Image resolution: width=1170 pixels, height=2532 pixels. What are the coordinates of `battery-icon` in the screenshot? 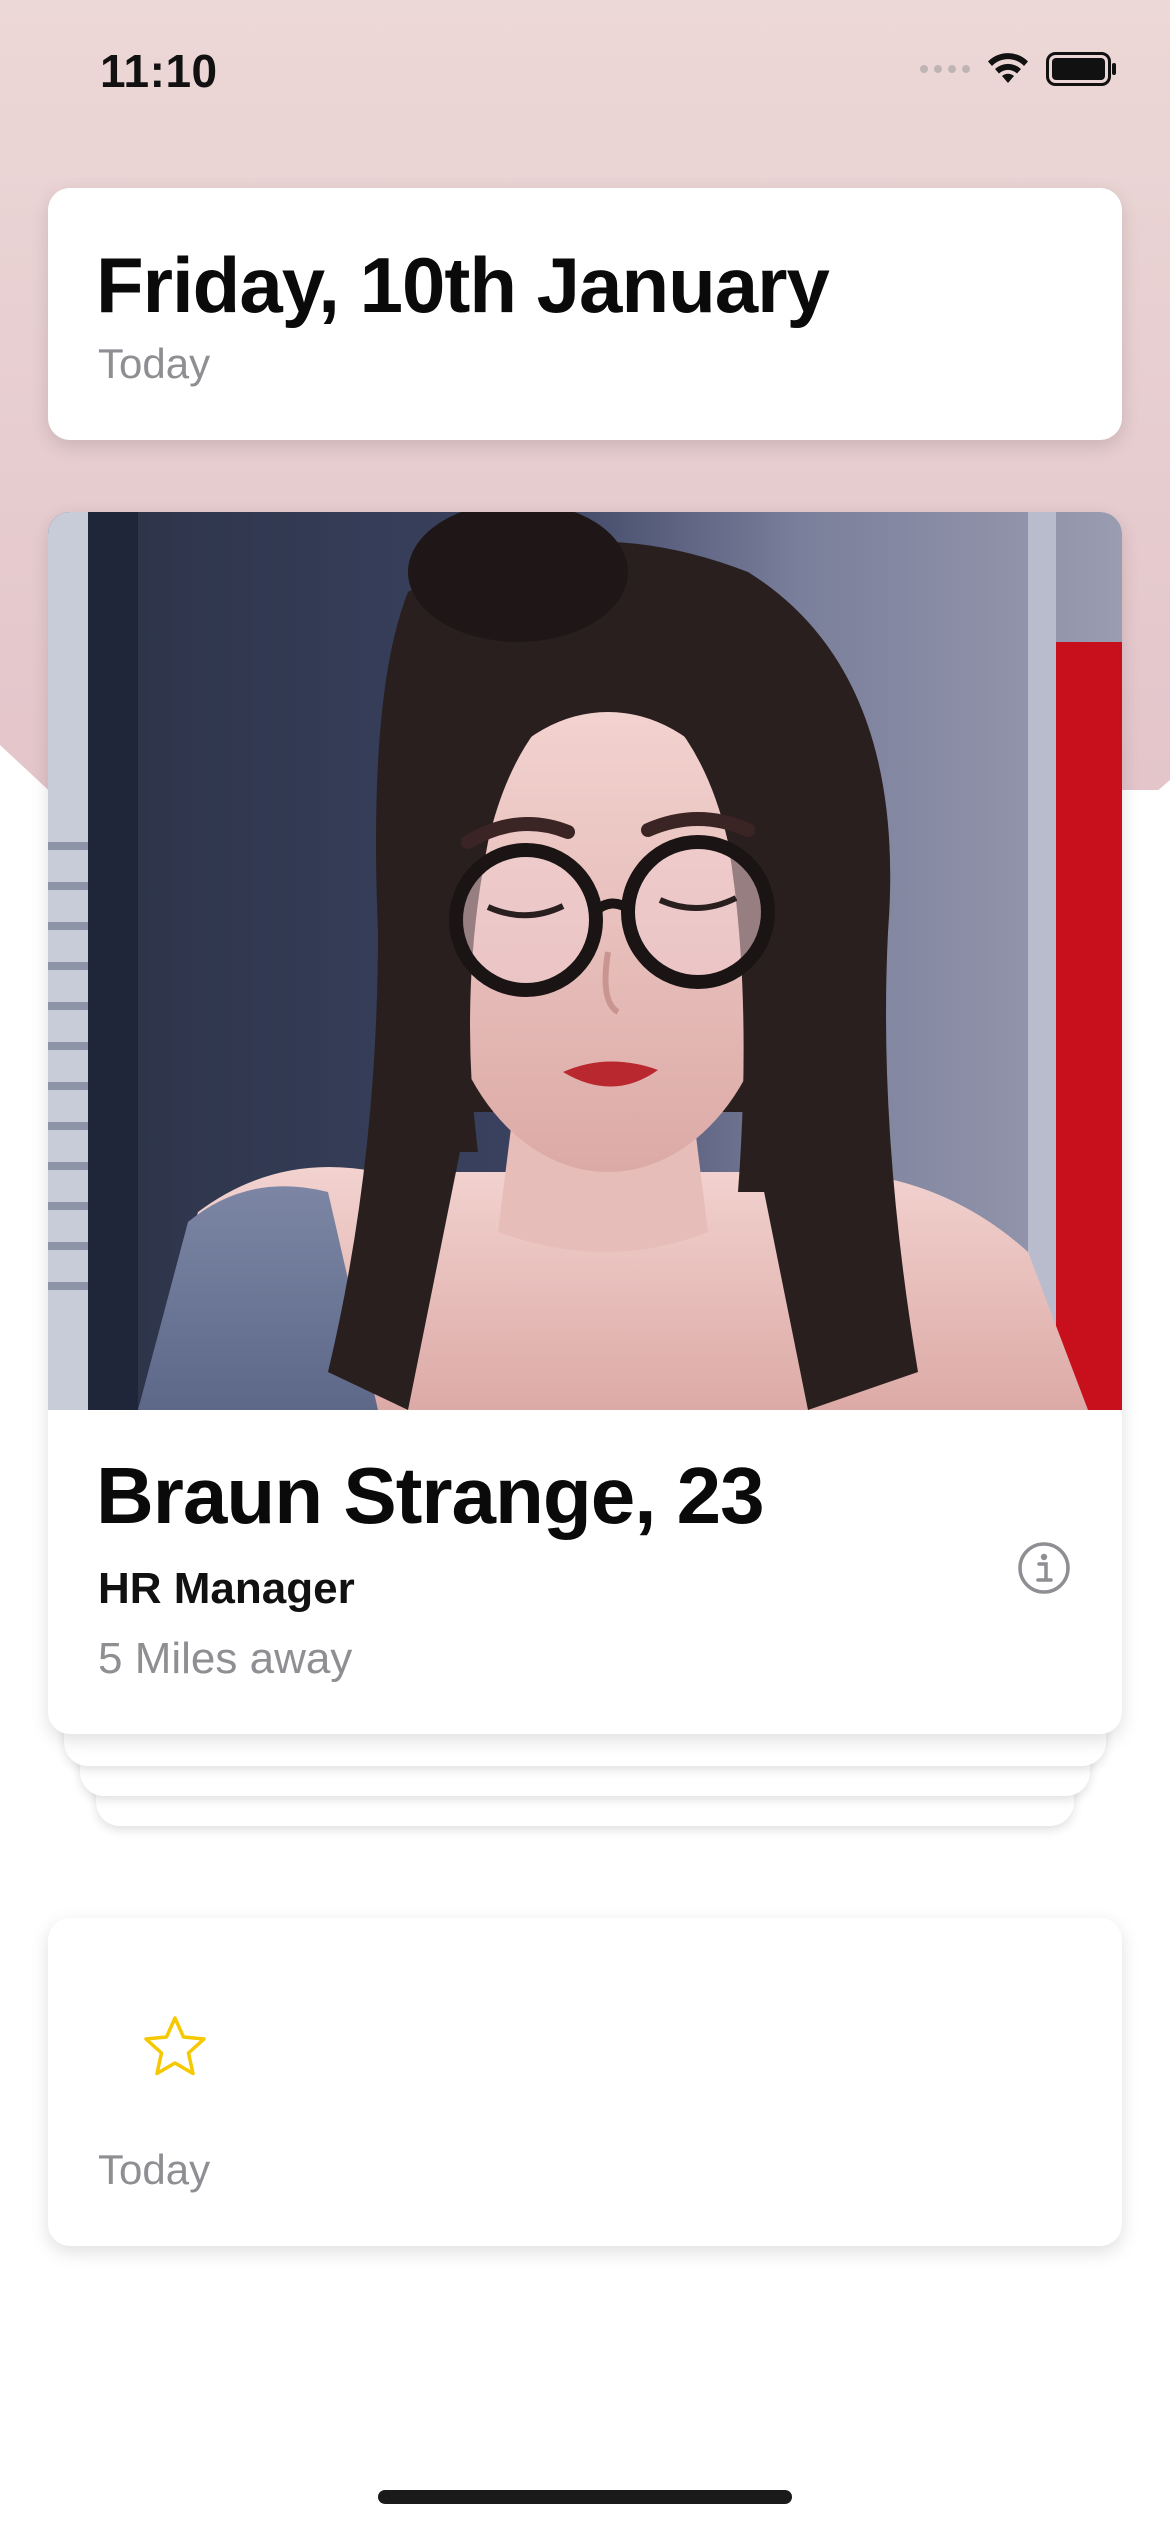 It's located at (1081, 69).